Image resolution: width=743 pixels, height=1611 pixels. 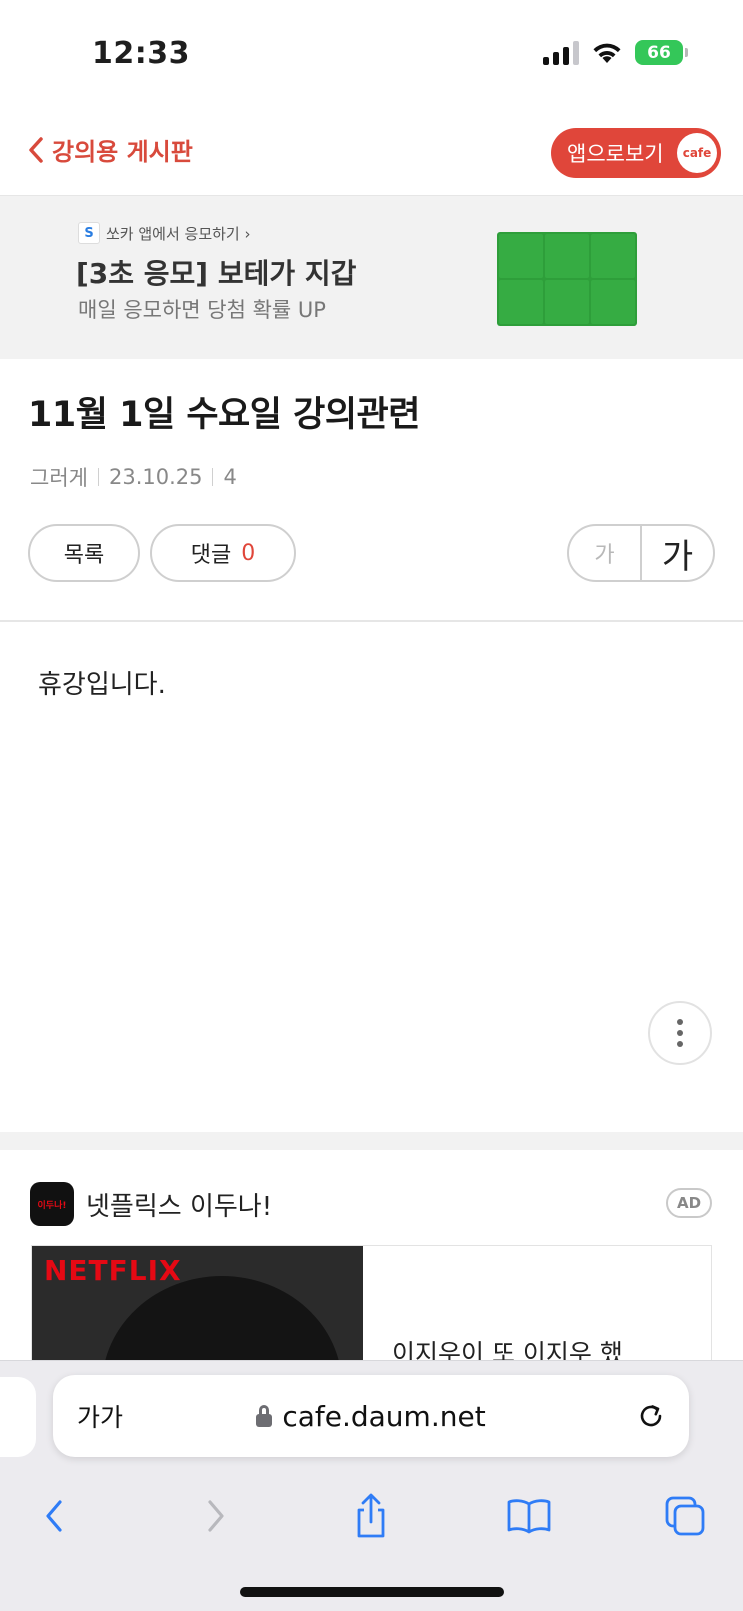 What do you see at coordinates (372, 1592) in the screenshot?
I see `home-indicator` at bounding box center [372, 1592].